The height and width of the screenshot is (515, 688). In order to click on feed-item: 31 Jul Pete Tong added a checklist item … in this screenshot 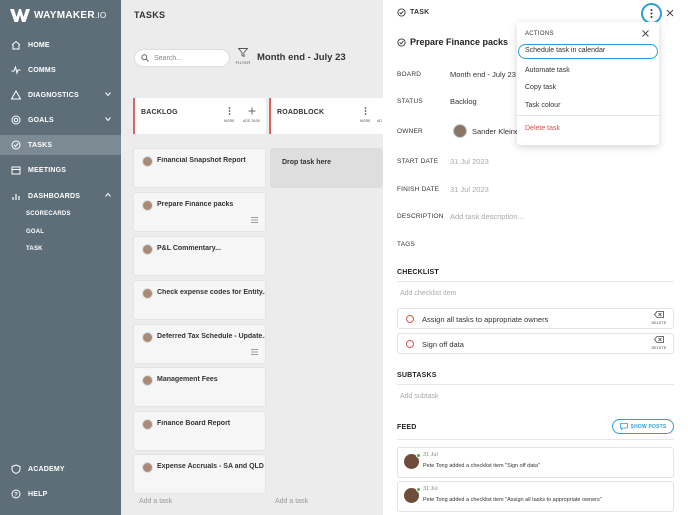, I will do `click(535, 496)`.